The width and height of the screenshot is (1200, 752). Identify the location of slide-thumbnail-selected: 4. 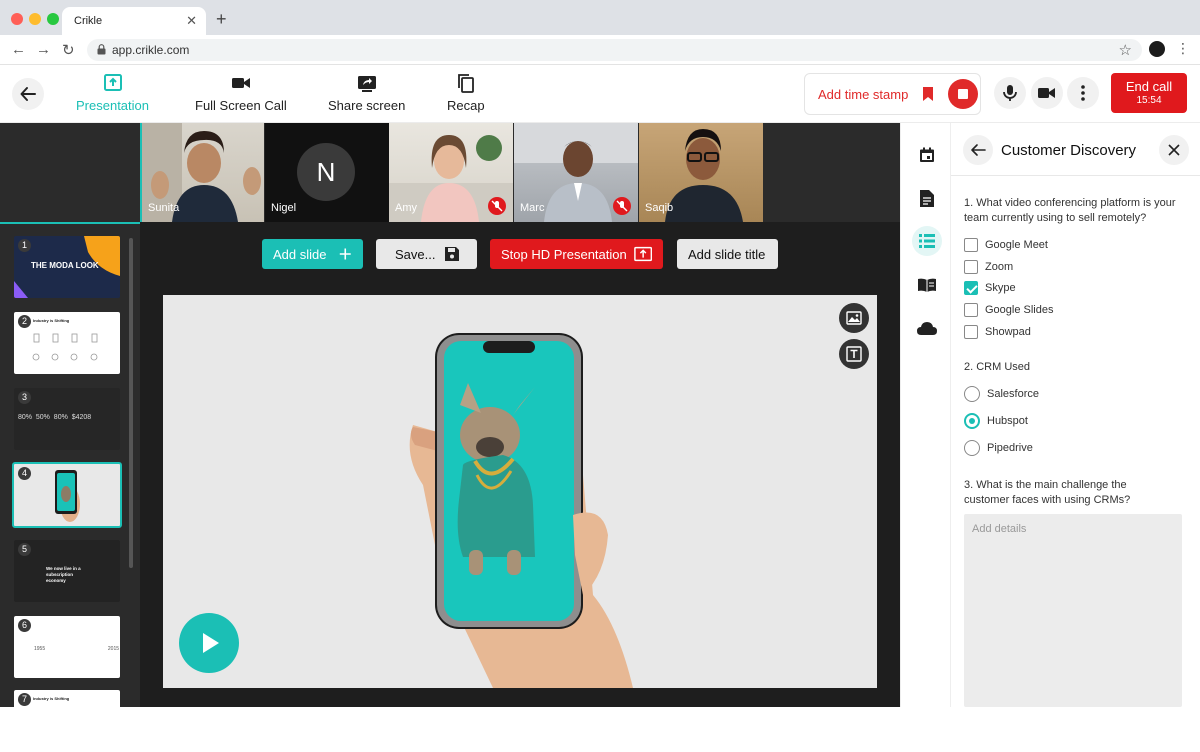
(67, 495).